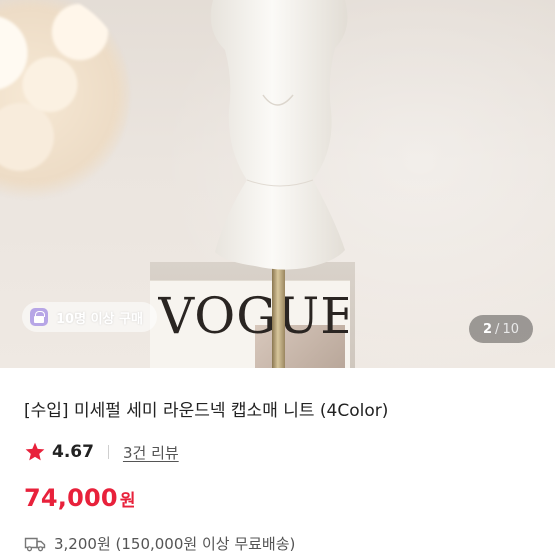 Image resolution: width=555 pixels, height=555 pixels. I want to click on shipping-row: 3,200원 (150,000원 이상 무료배송), so click(159, 543).